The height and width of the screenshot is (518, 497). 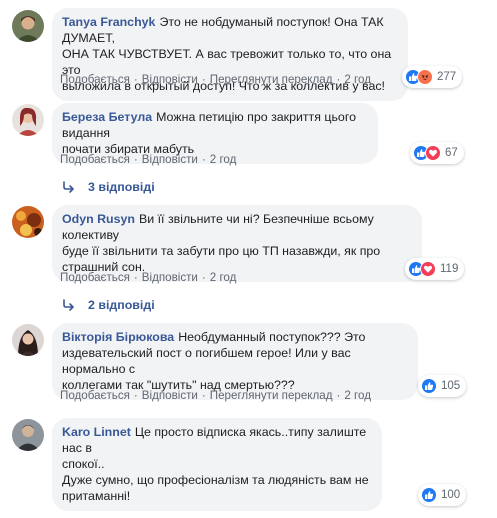 What do you see at coordinates (83, 464) in the screenshot?
I see `comment-text-line: спокої..` at bounding box center [83, 464].